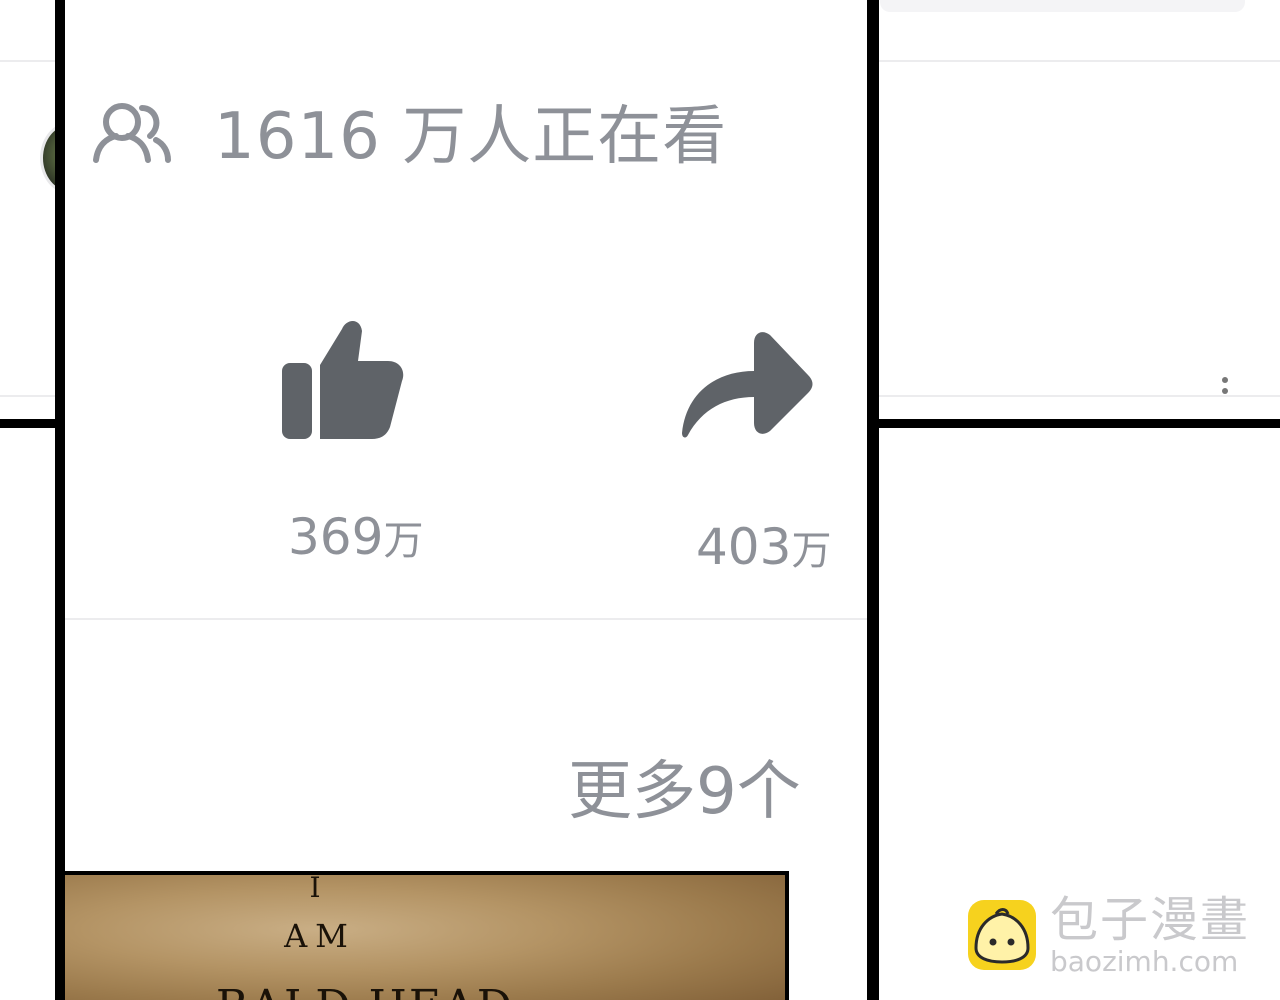 This screenshot has width=1280, height=1000. I want to click on people-icon, so click(132, 133).